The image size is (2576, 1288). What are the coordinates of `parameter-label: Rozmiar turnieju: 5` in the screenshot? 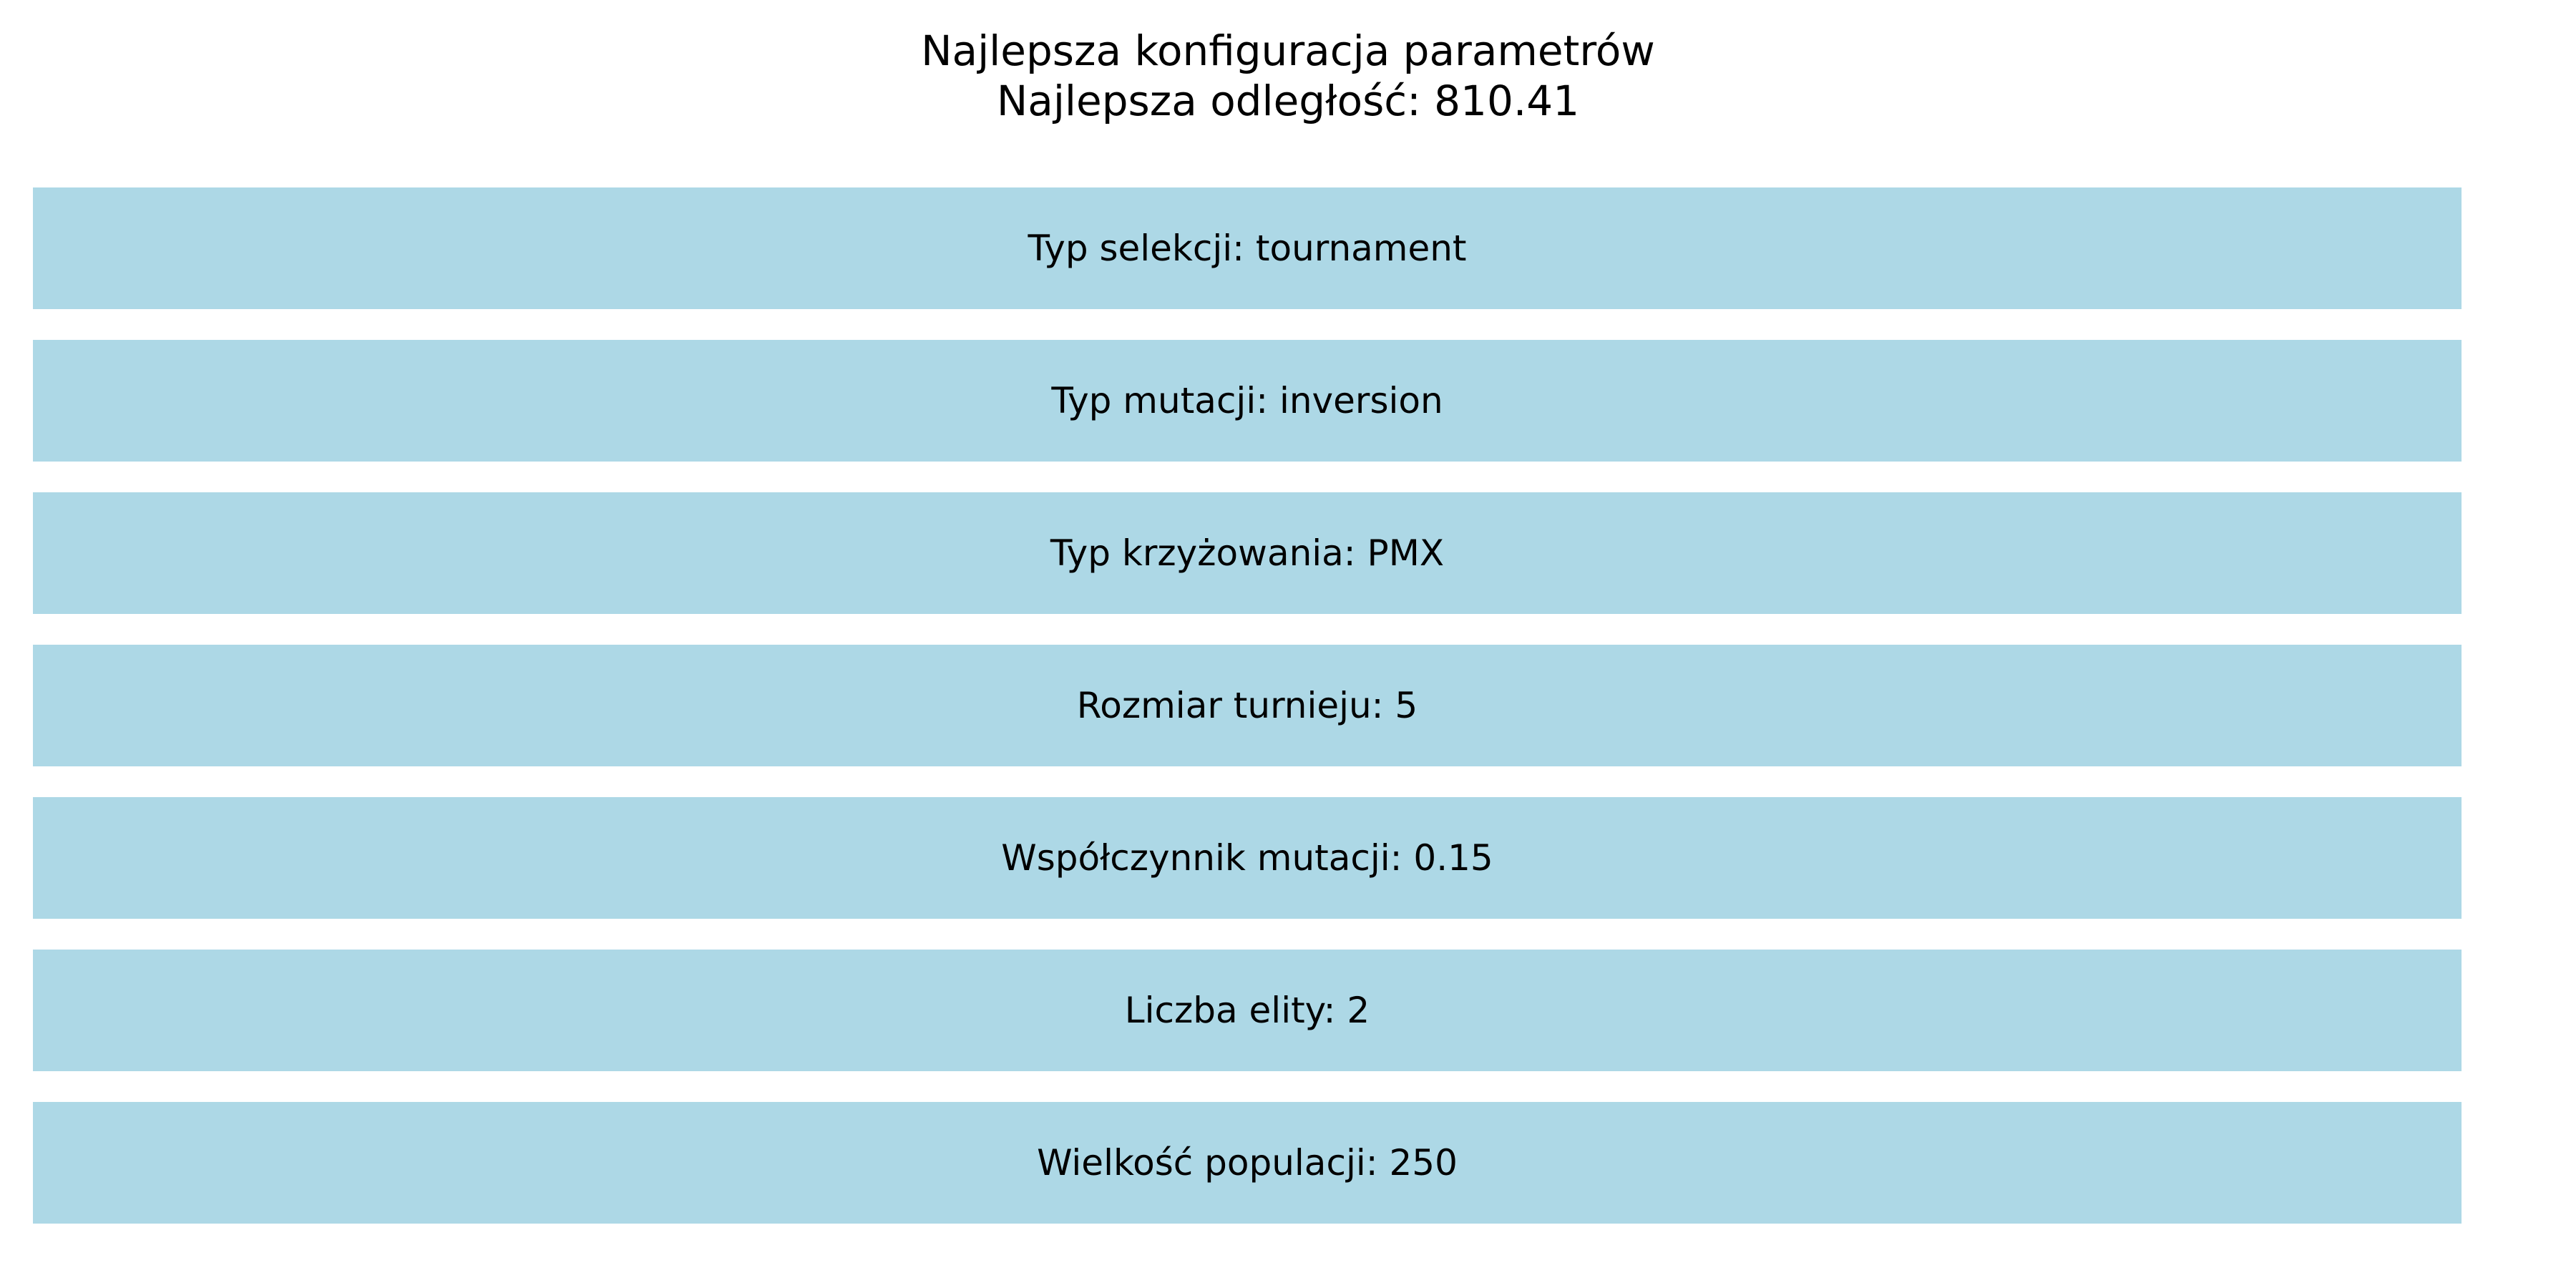 It's located at (1247, 705).